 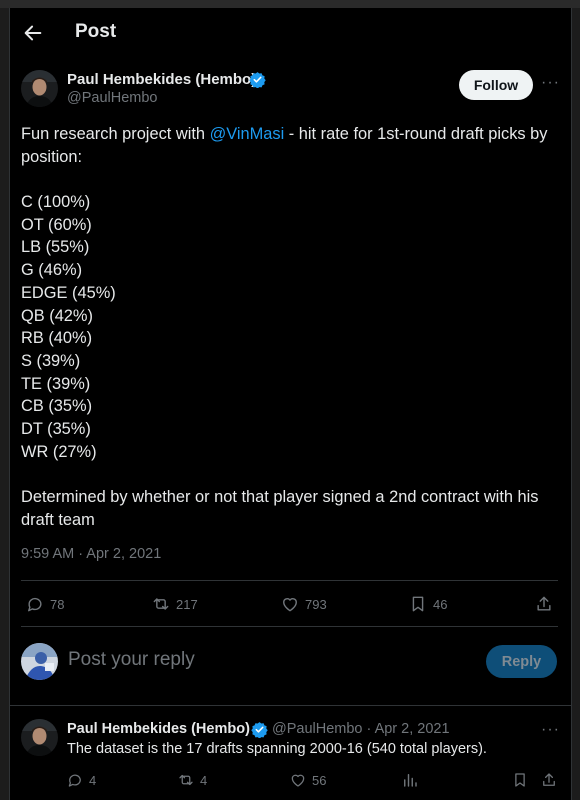 I want to click on like-count: 56, so click(x=319, y=780).